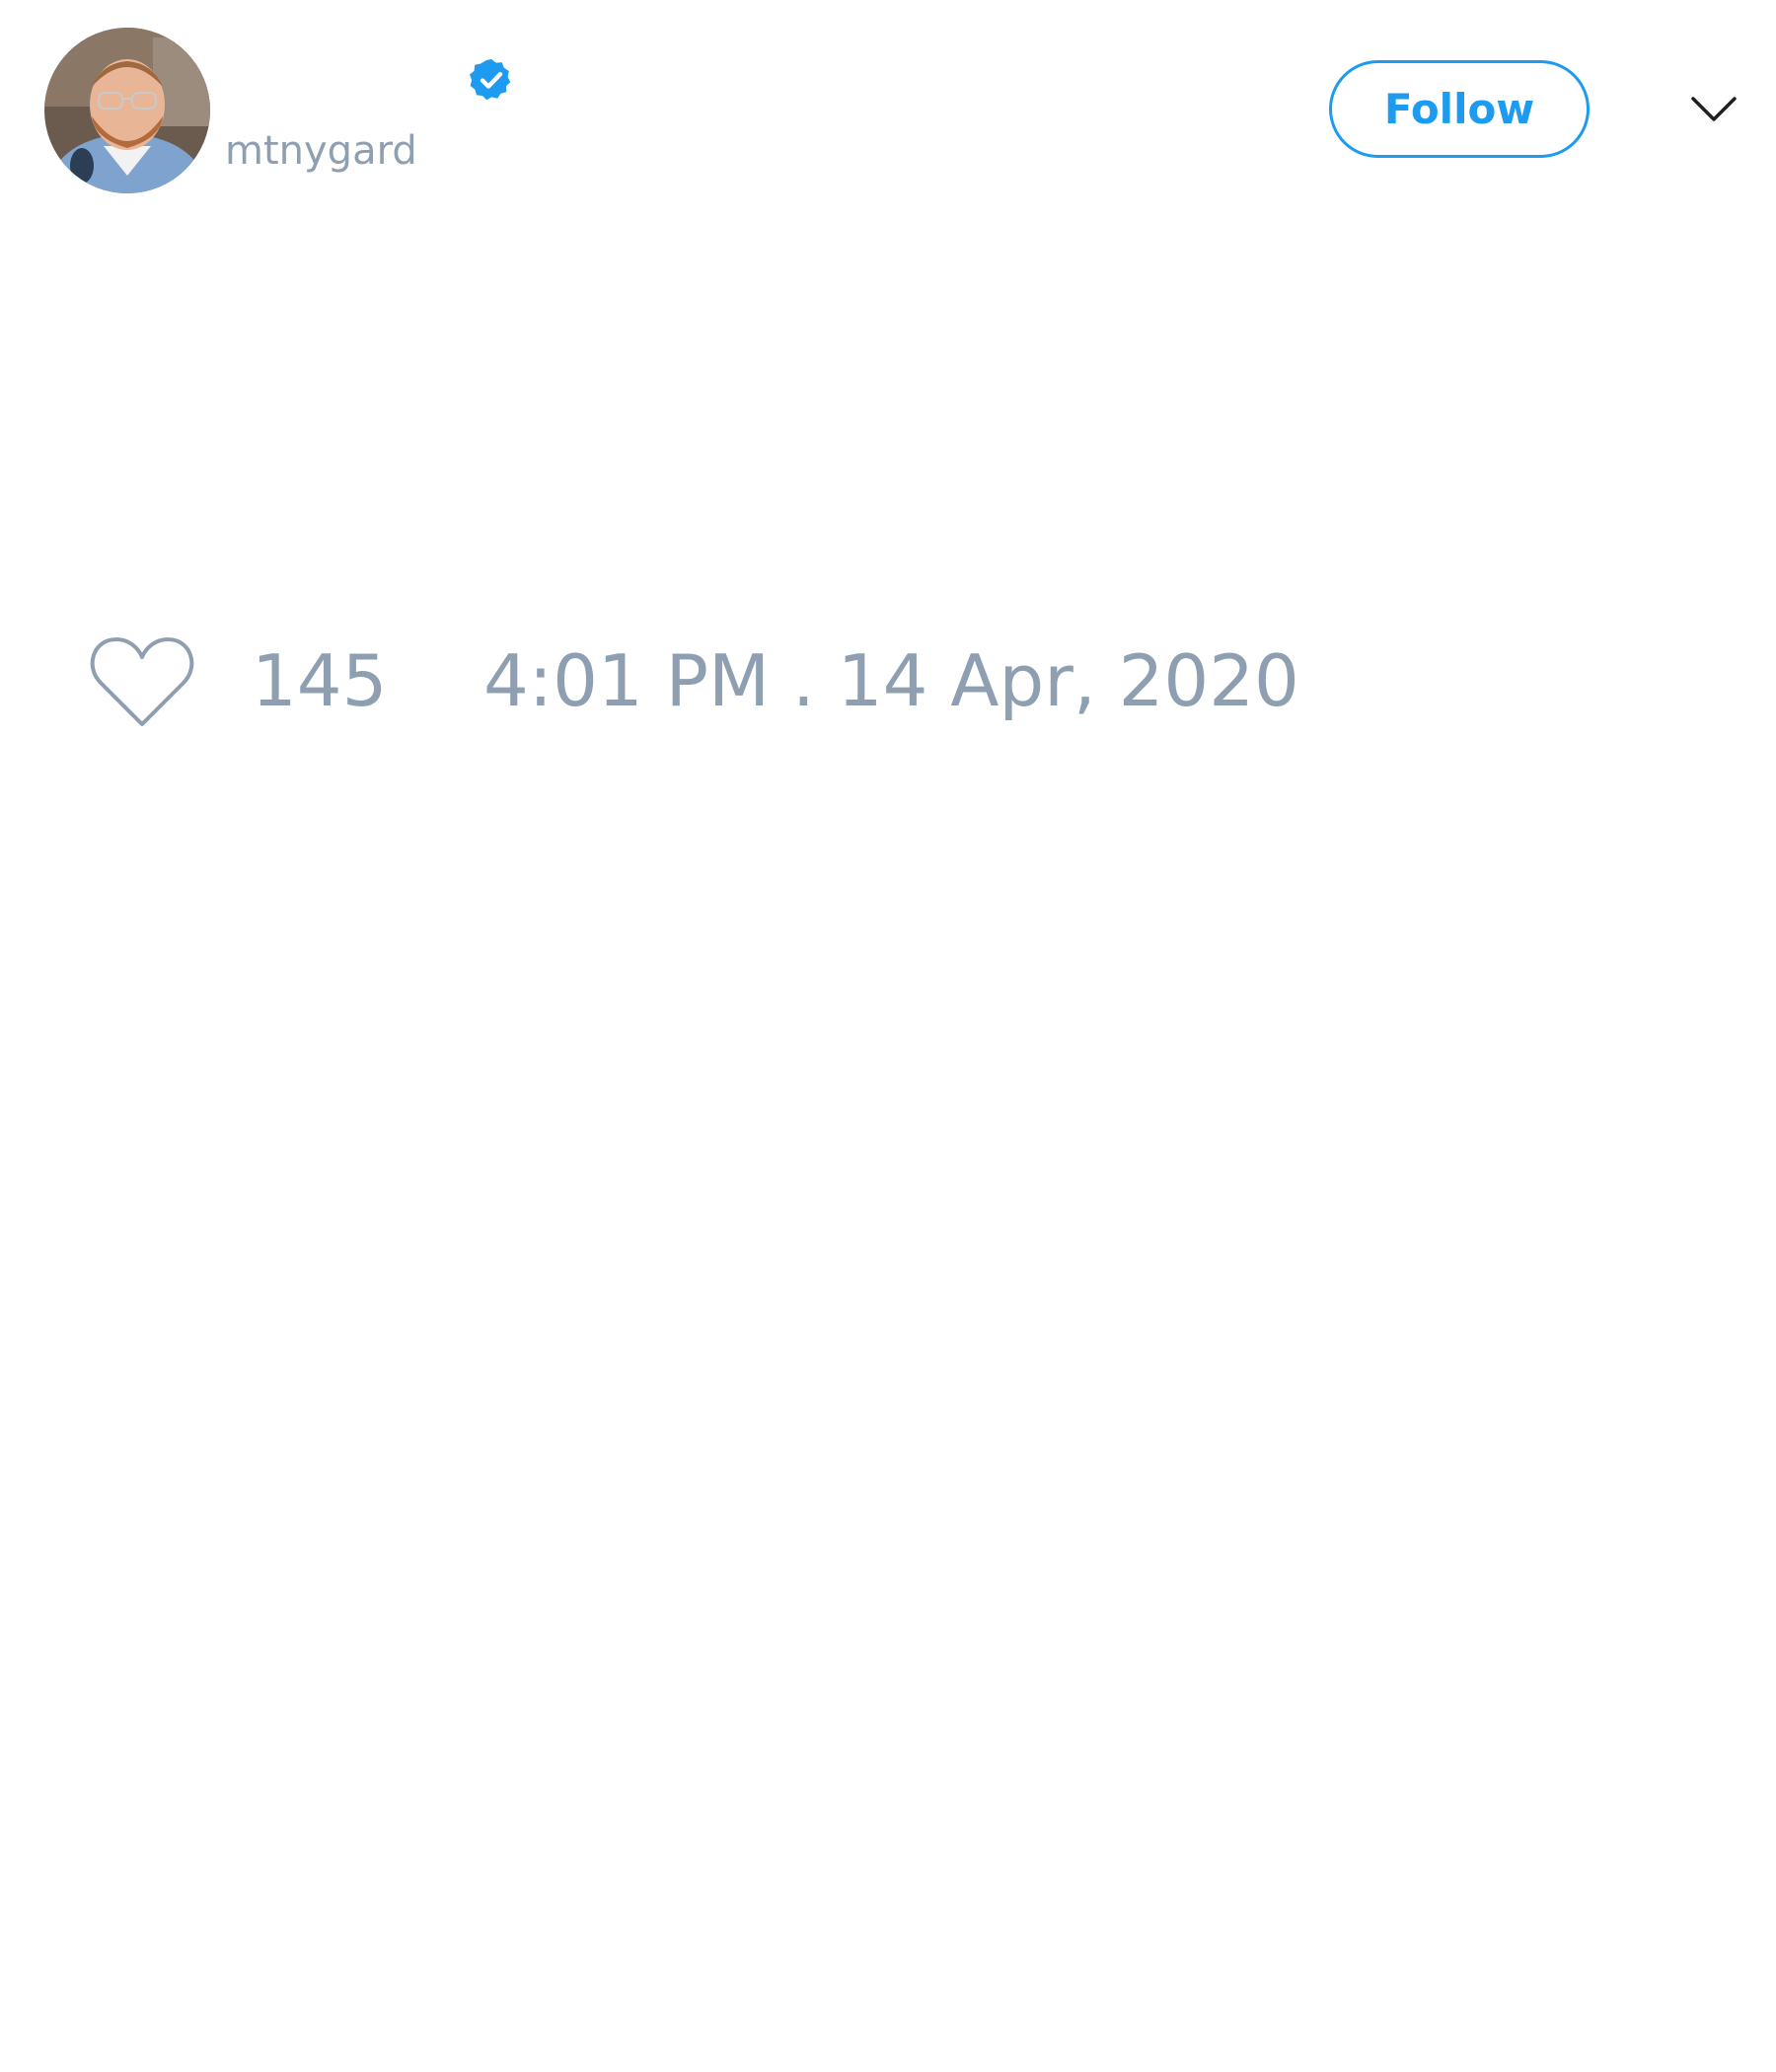  What do you see at coordinates (1714, 109) in the screenshot?
I see `chevron-down-icon` at bounding box center [1714, 109].